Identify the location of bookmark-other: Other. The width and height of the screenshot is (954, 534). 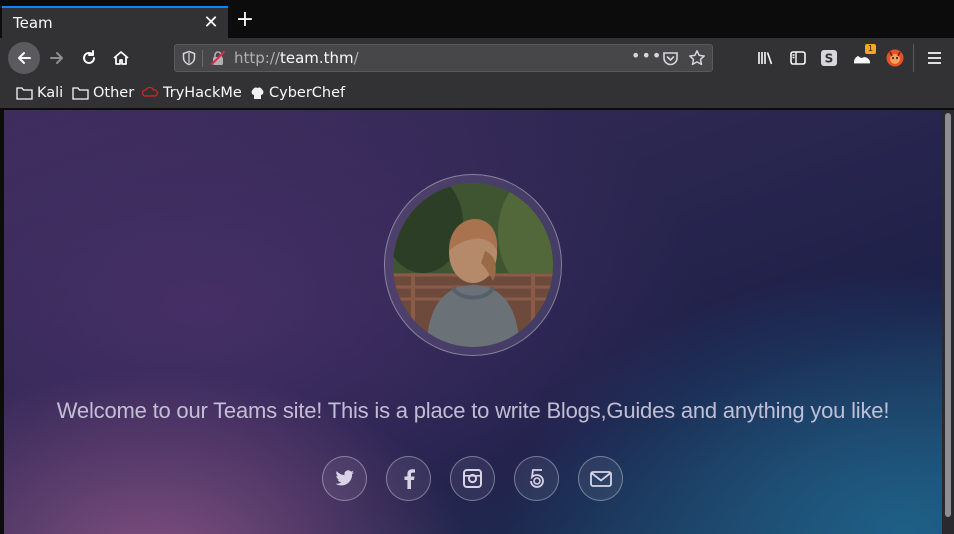
(103, 93).